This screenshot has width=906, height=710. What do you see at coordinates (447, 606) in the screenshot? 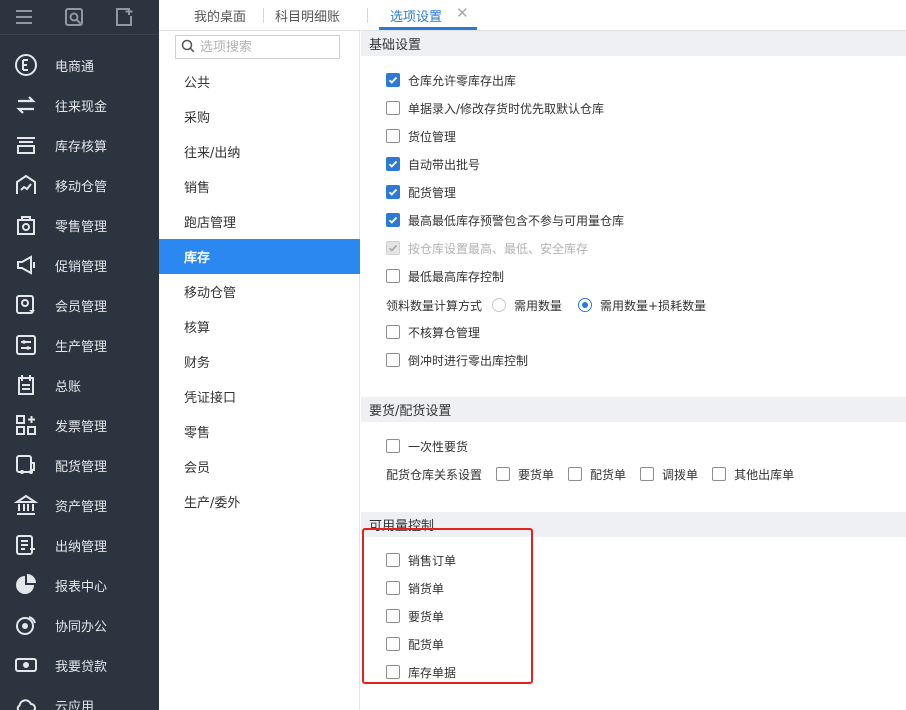
I see `highlight-box` at bounding box center [447, 606].